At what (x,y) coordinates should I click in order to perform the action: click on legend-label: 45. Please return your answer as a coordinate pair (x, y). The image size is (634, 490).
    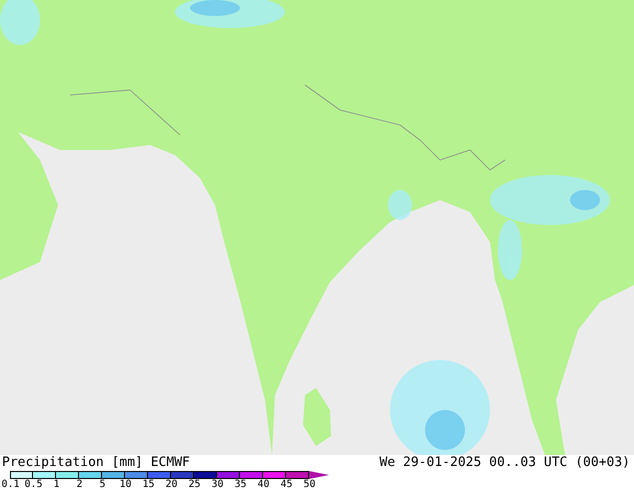
    Looking at the image, I should click on (286, 484).